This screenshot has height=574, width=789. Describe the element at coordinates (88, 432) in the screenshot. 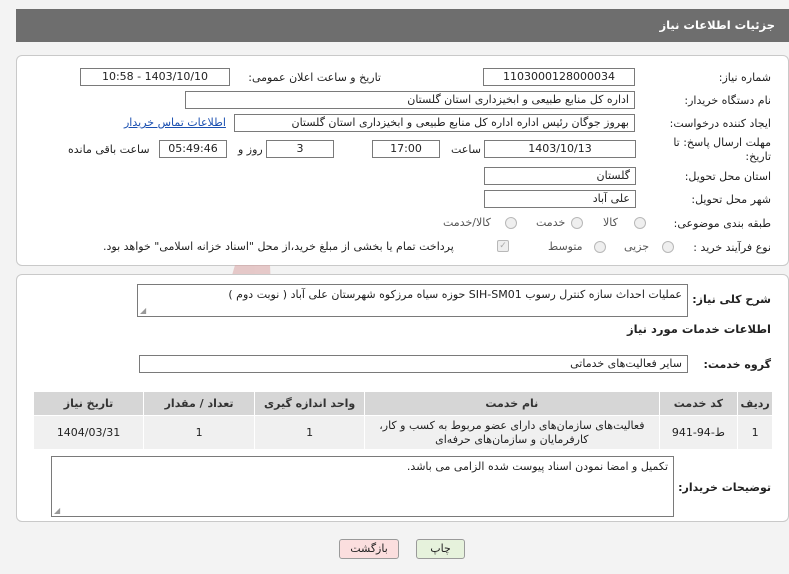

I see `cell-need-date: 1404/03/31` at that location.